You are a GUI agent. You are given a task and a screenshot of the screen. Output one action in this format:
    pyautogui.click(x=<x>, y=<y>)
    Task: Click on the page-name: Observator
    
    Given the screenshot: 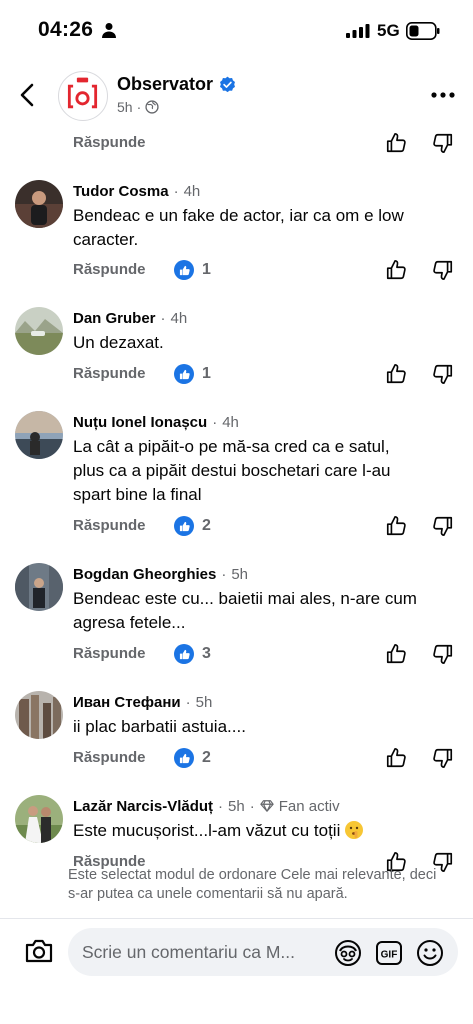 What is the action you would take?
    pyautogui.click(x=165, y=84)
    